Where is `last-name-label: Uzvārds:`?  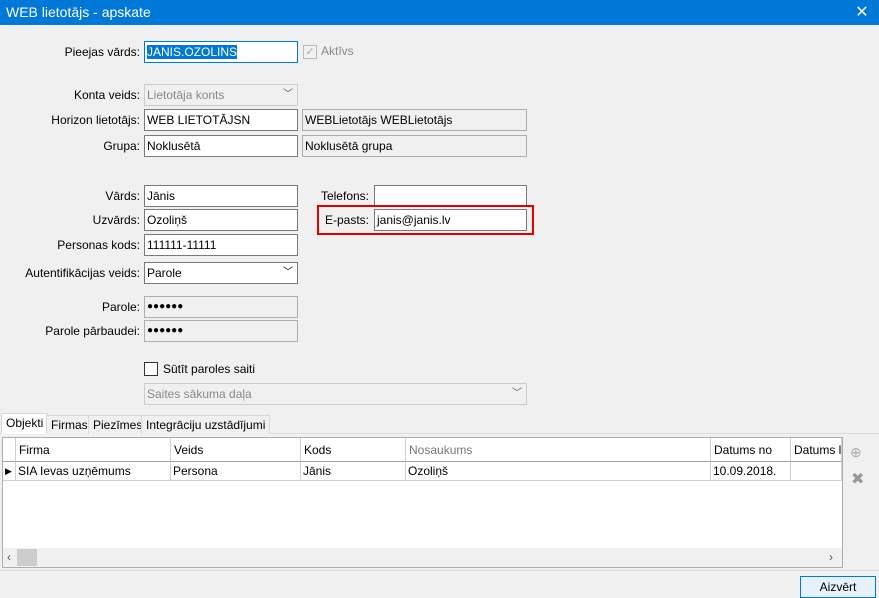
last-name-label: Uzvārds: is located at coordinates (116, 220).